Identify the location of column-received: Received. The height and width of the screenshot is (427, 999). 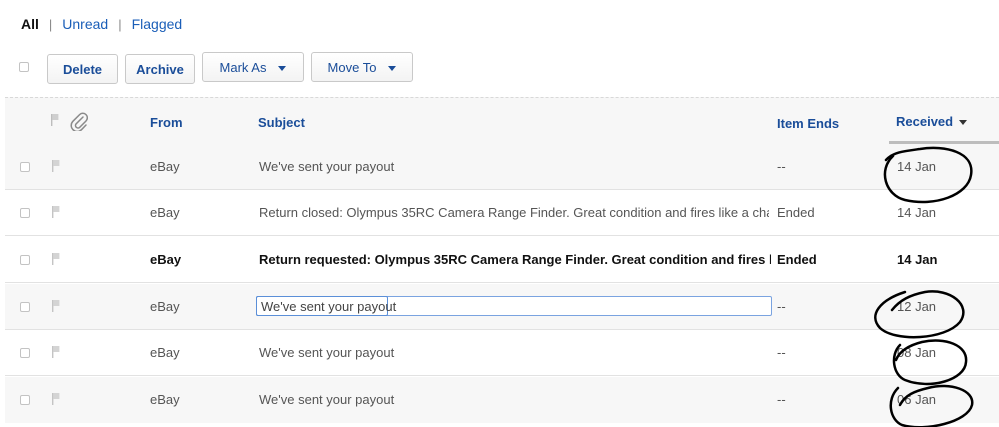
(932, 121).